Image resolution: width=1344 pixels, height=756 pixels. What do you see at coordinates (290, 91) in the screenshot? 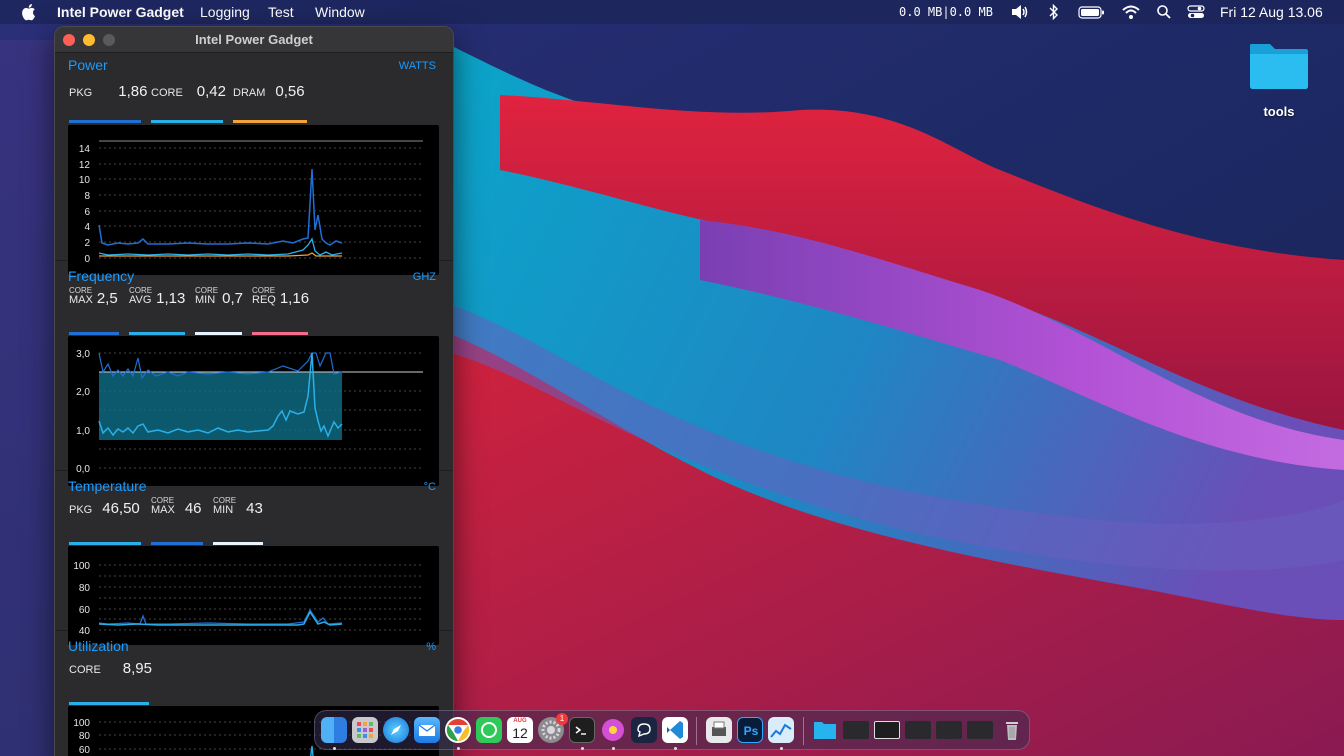
I see `metric-value: 0,56` at bounding box center [290, 91].